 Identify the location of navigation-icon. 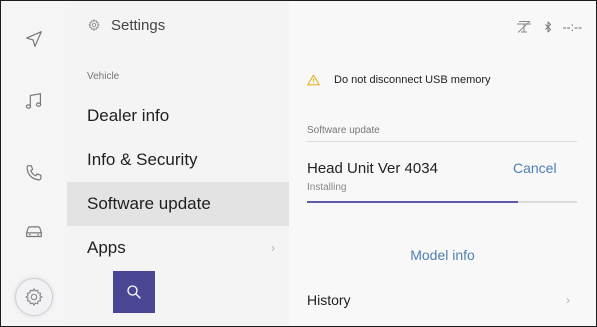
(34, 39).